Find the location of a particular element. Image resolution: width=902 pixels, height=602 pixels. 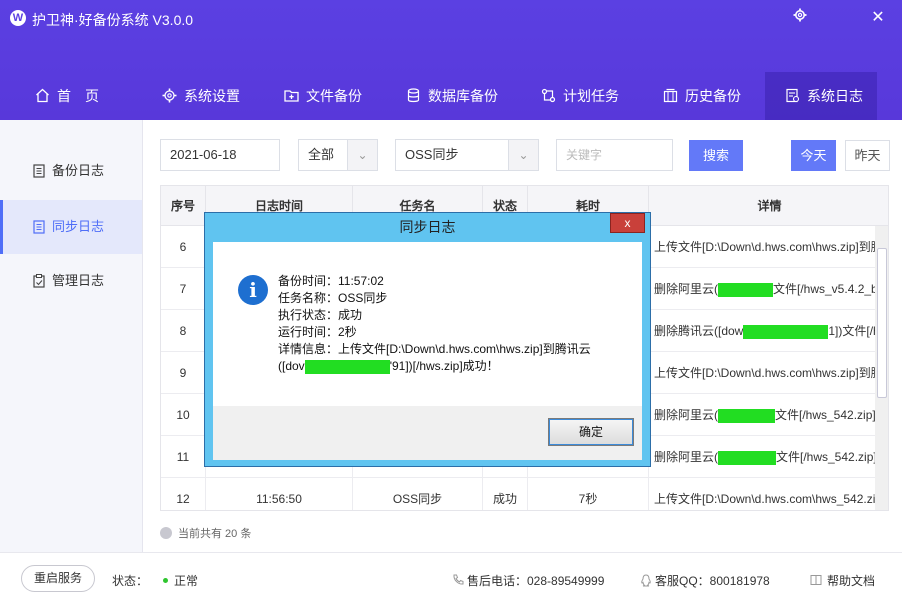

detail-text-post: 文件[/hws_542.zip]成功！ is located at coordinates (825, 457).